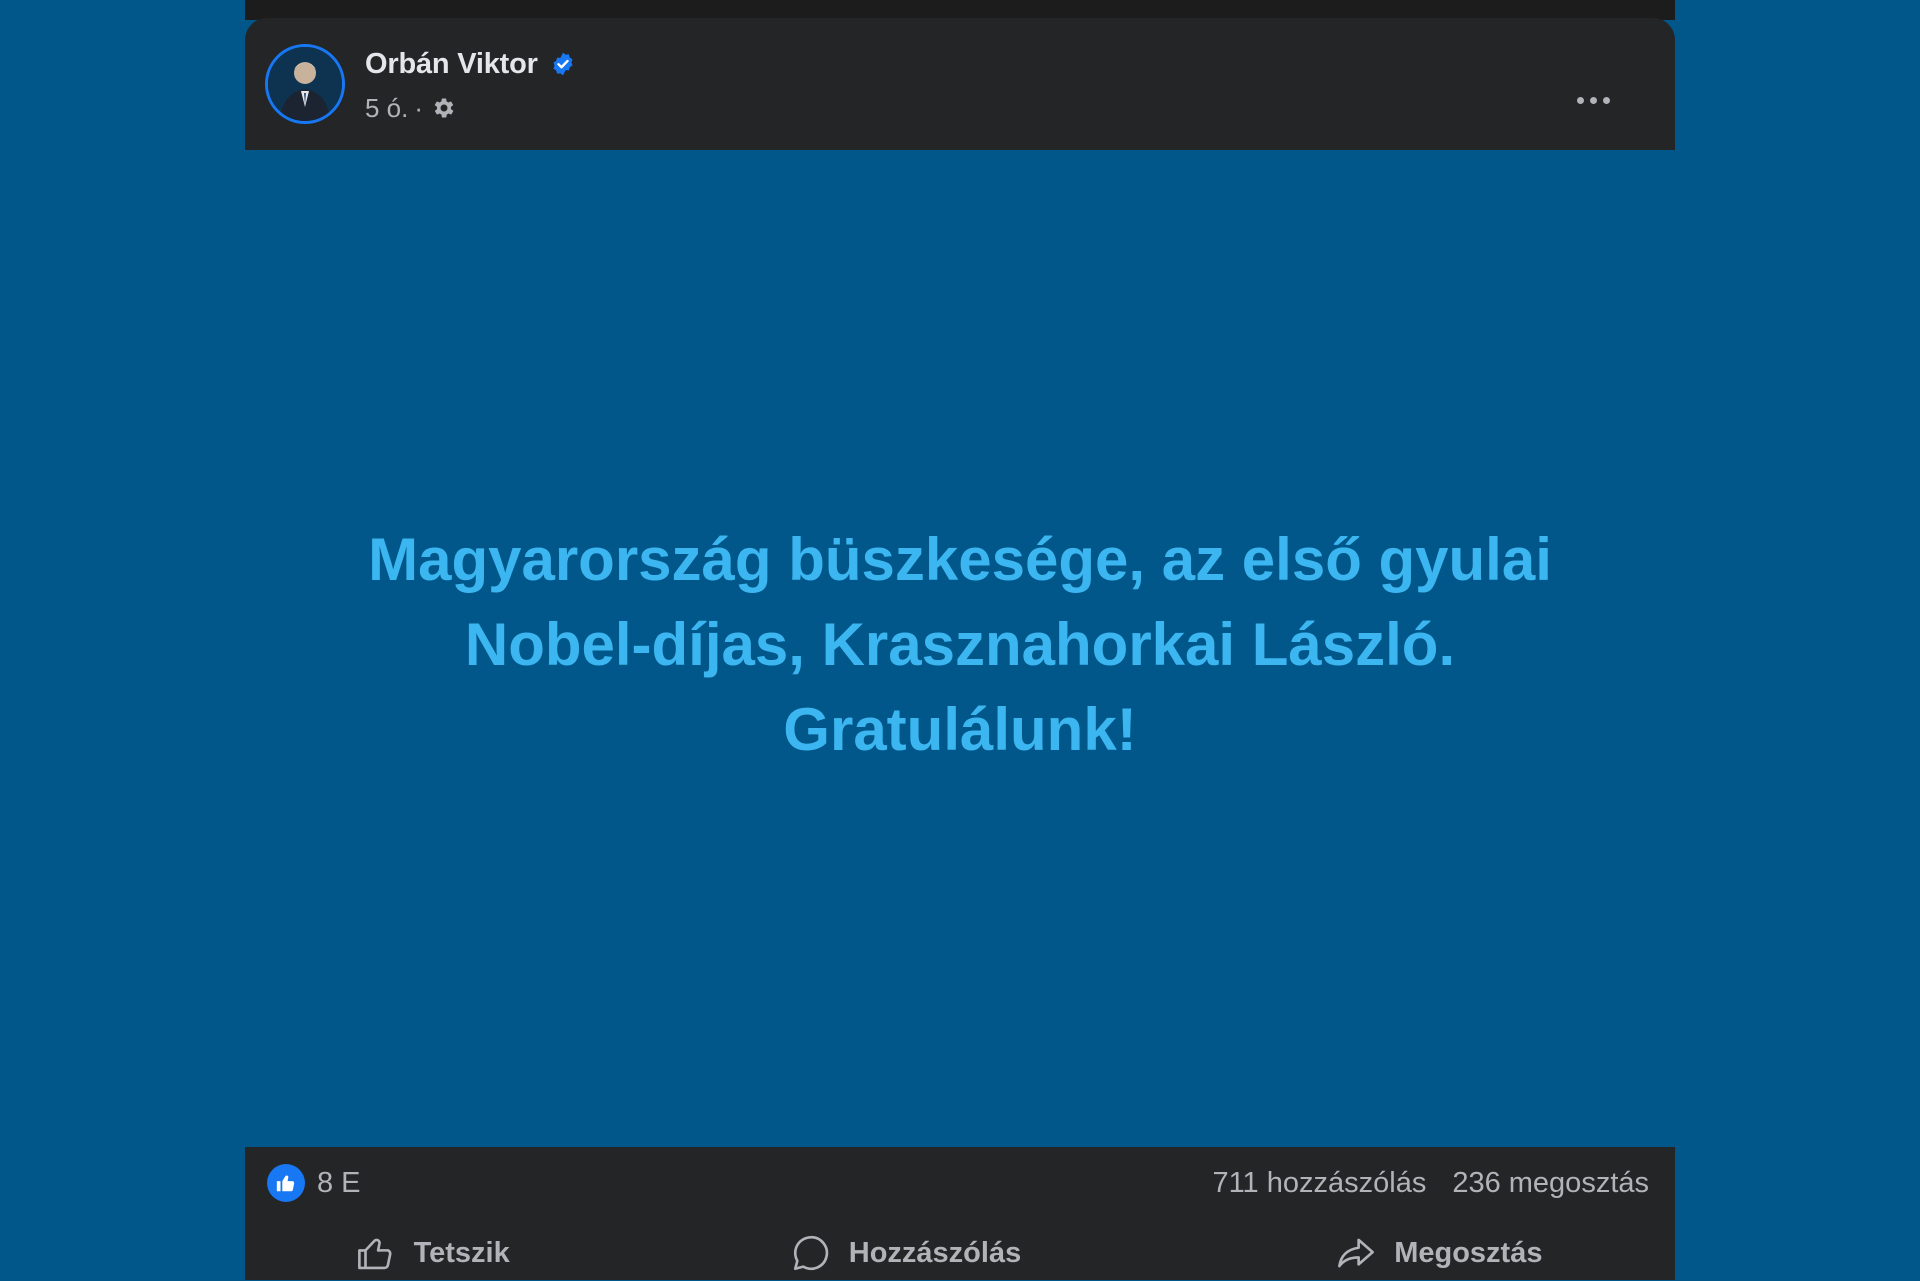 This screenshot has width=1920, height=1281. What do you see at coordinates (810, 1253) in the screenshot?
I see `speech-bubble-icon` at bounding box center [810, 1253].